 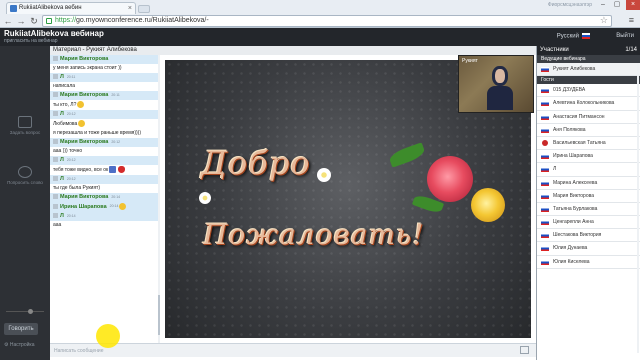 I want to click on volume-knob, so click(x=30, y=311).